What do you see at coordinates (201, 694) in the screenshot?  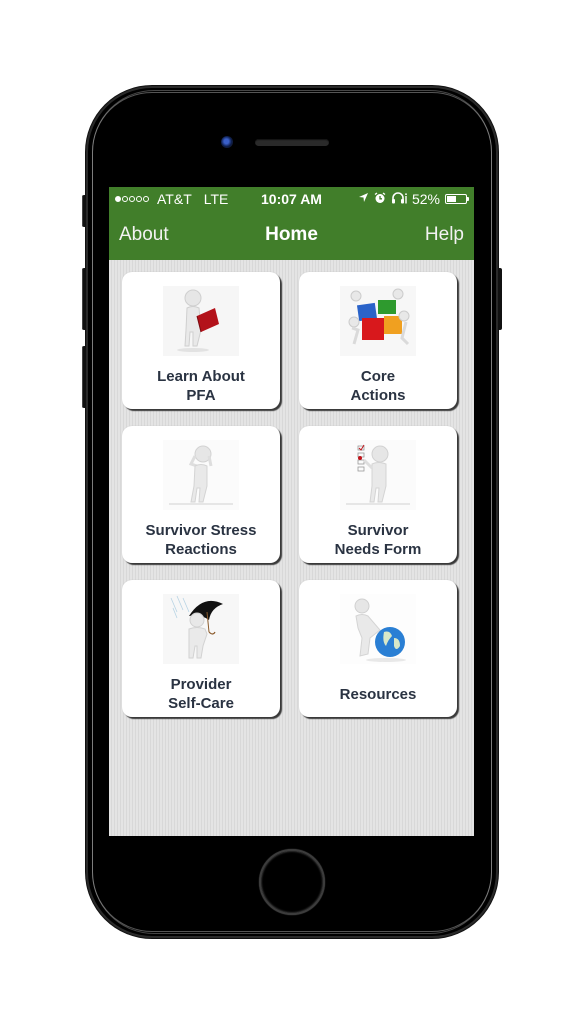 I see `tile-label: Provider Self-Care` at bounding box center [201, 694].